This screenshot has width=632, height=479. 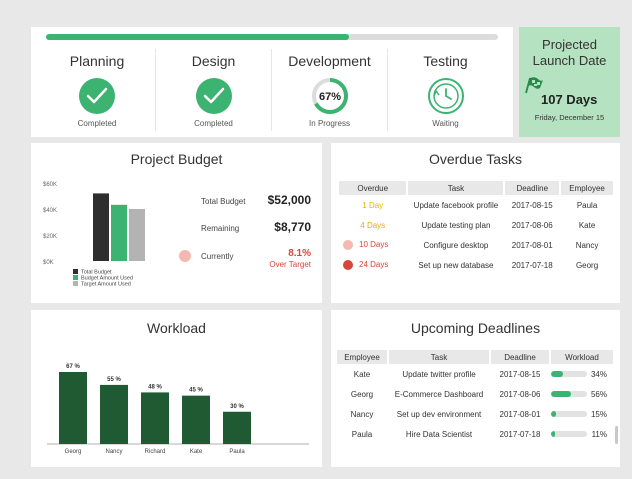 What do you see at coordinates (237, 407) in the screenshot?
I see `data-label: 30 %` at bounding box center [237, 407].